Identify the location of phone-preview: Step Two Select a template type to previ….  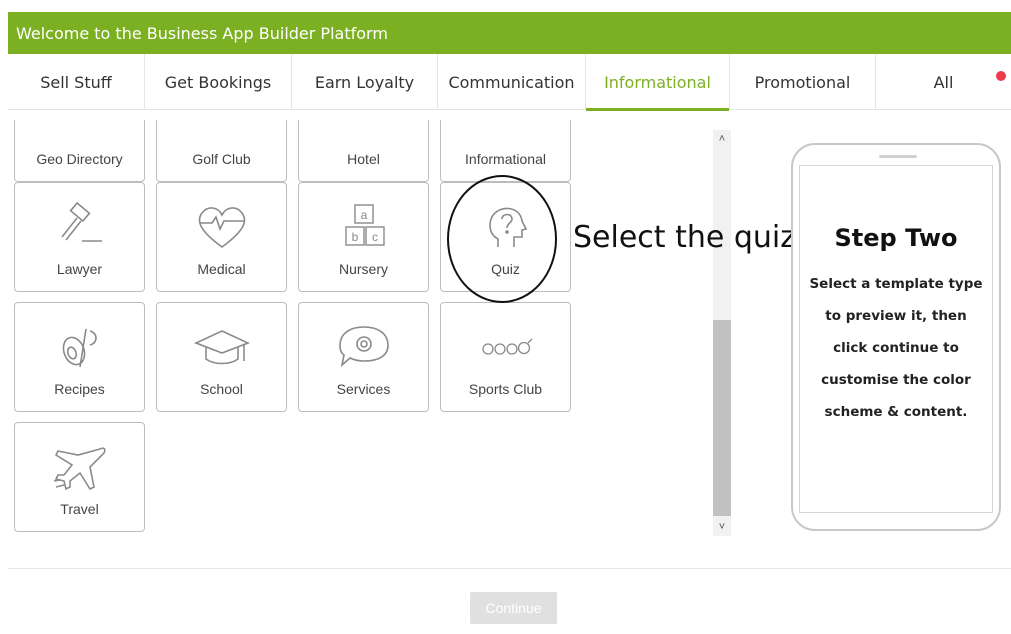
(896, 337).